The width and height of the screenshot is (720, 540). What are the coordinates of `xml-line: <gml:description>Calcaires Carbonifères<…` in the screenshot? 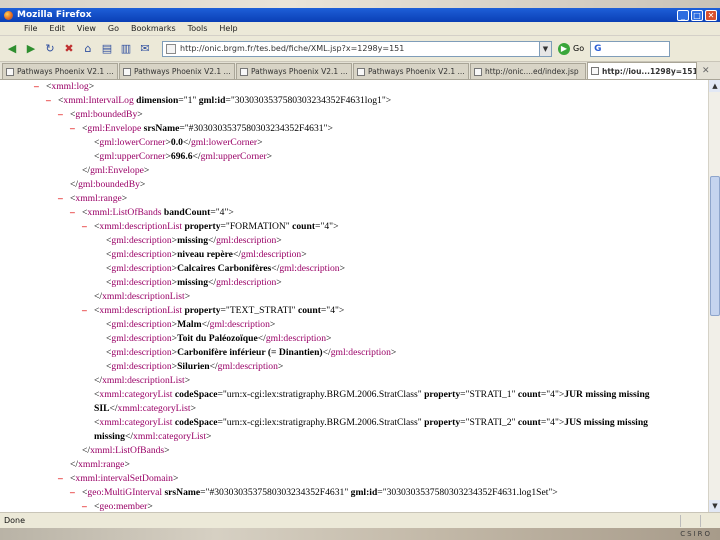 It's located at (219, 269).